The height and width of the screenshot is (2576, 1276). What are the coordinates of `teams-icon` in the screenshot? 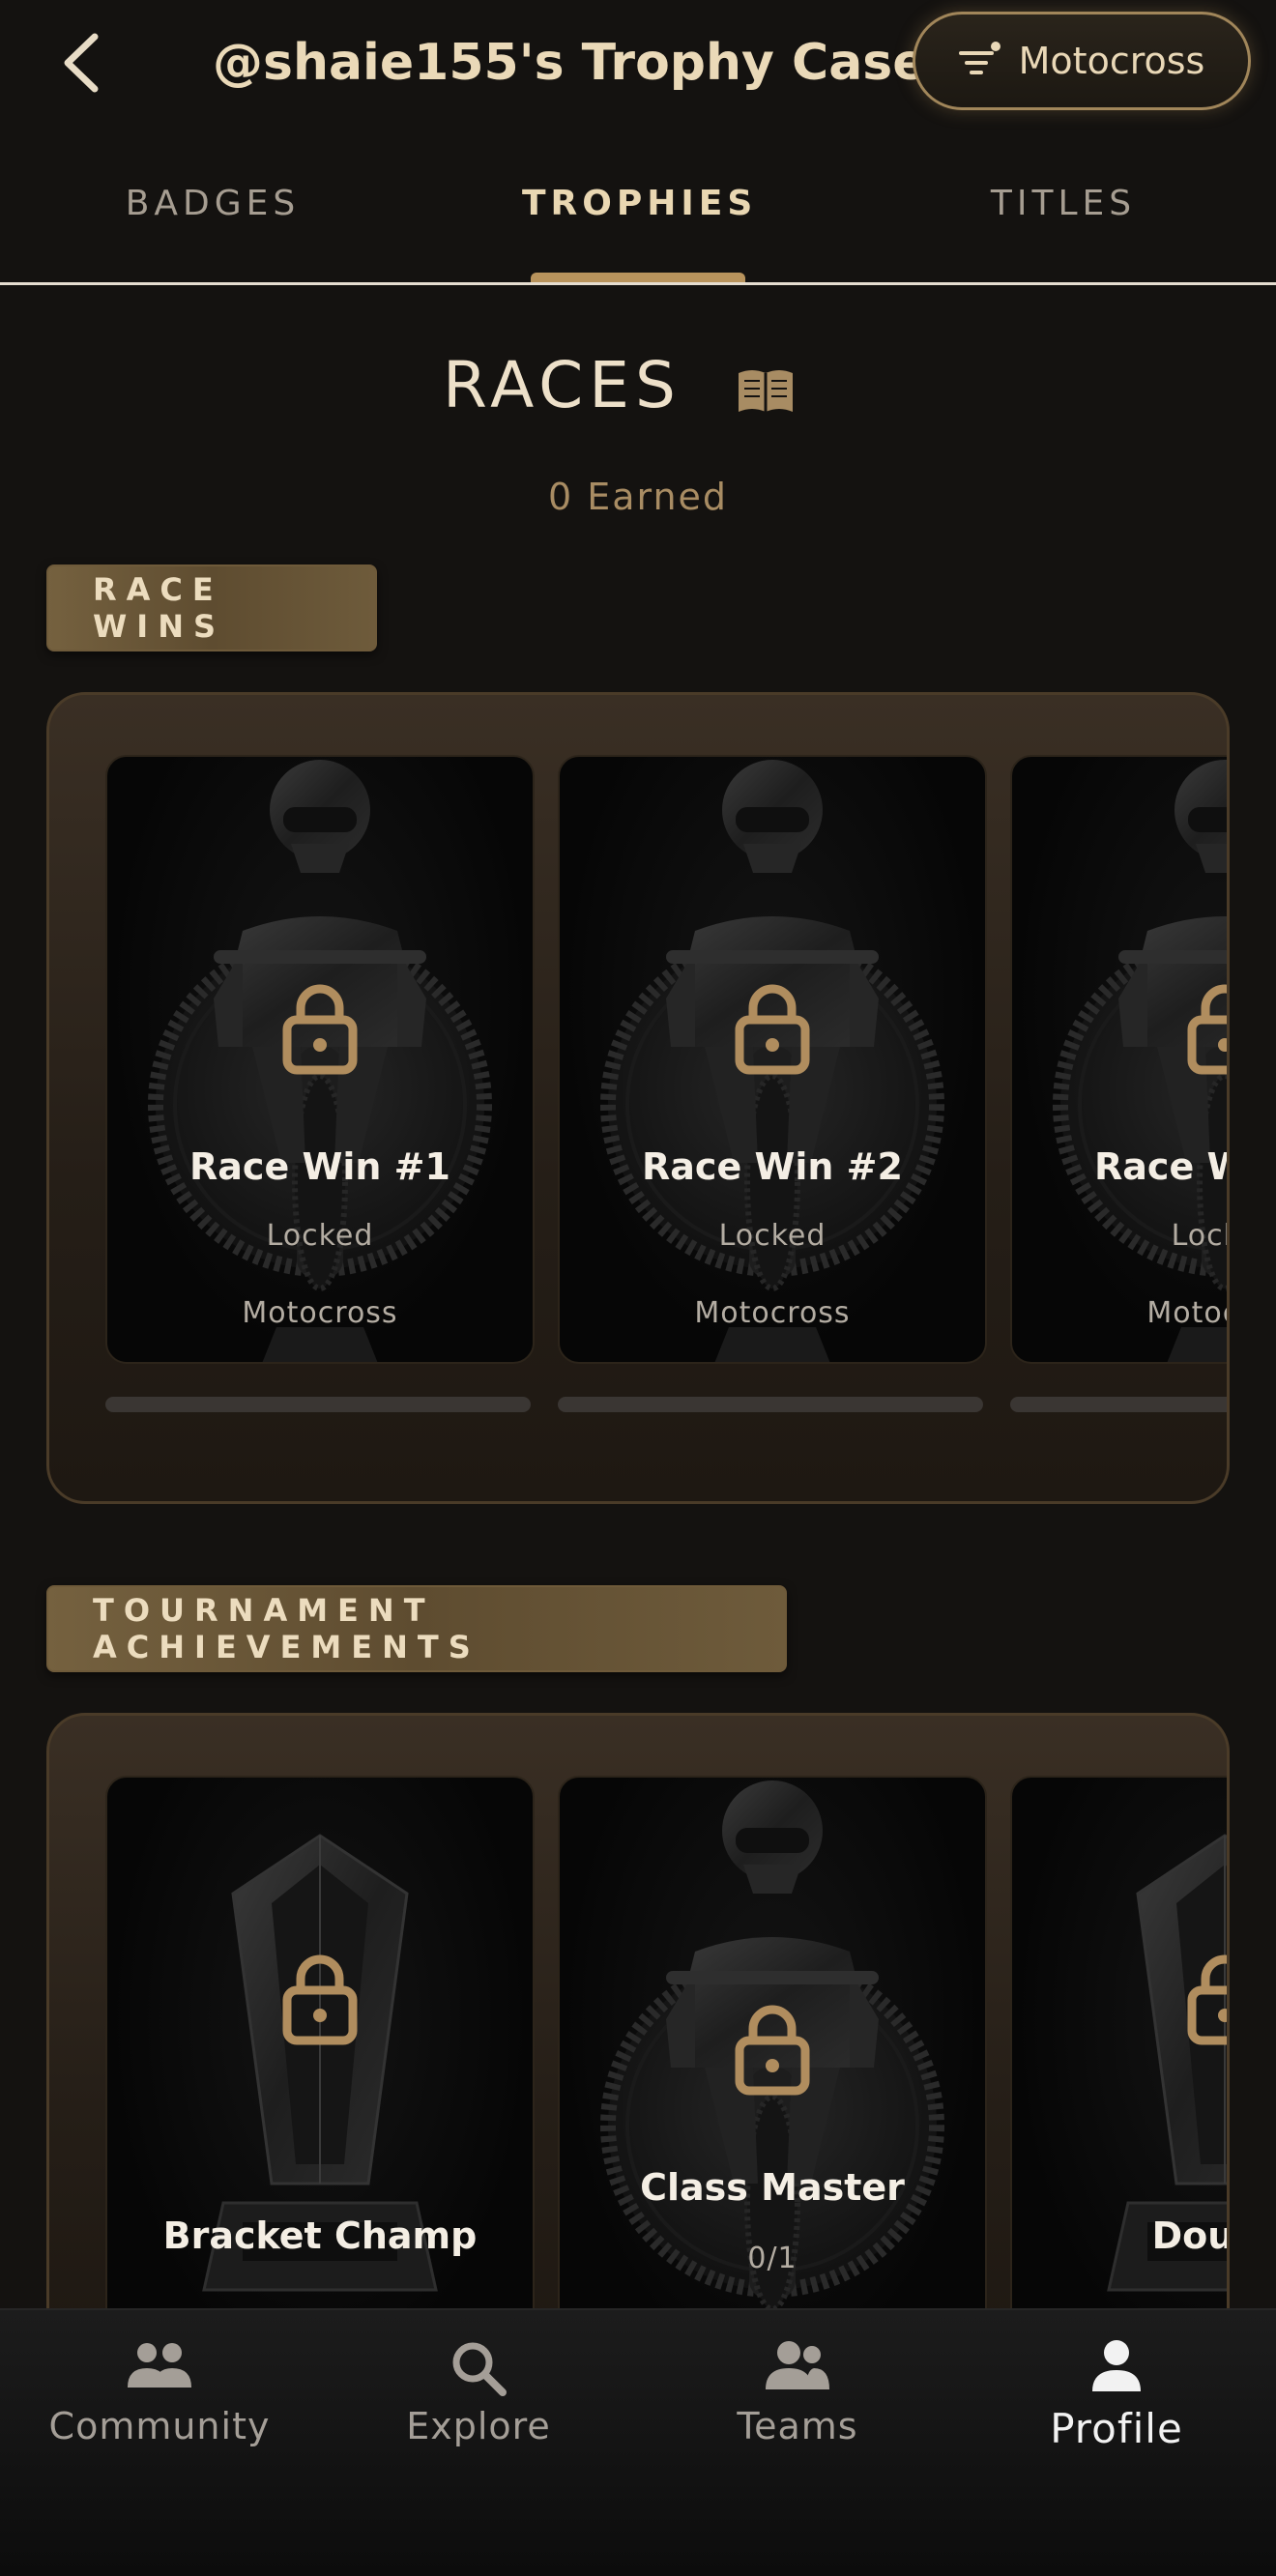 It's located at (797, 2365).